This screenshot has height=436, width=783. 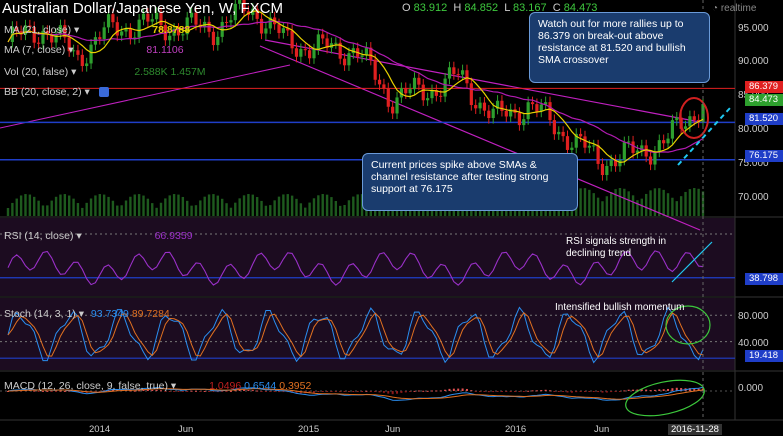 I want to click on legend-ma7: MA (7, close) ▾ 81.1106, so click(x=94, y=50).